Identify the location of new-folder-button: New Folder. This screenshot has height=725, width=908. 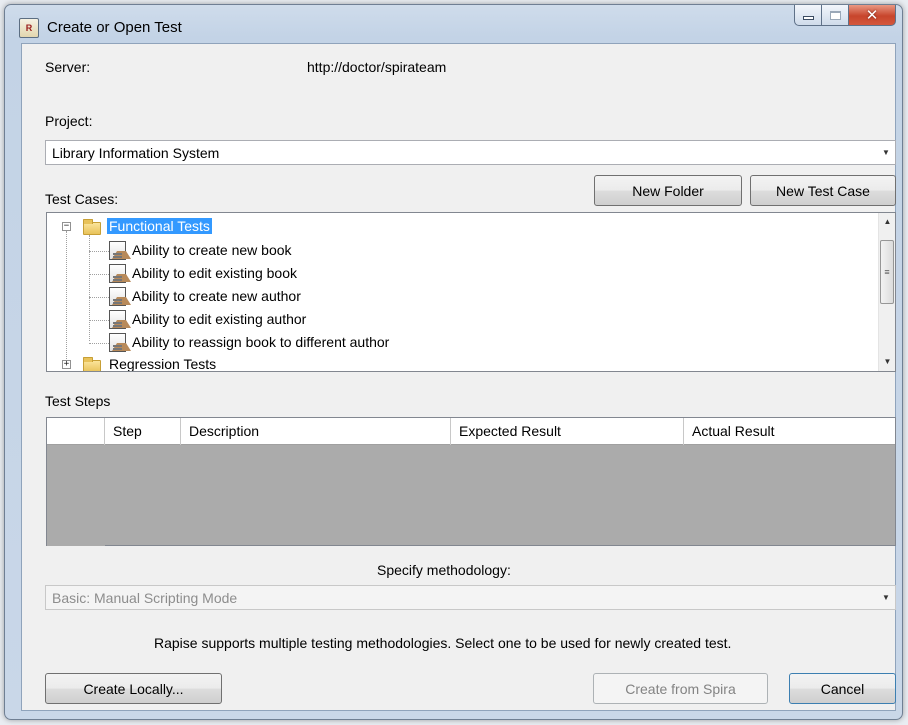
(668, 190).